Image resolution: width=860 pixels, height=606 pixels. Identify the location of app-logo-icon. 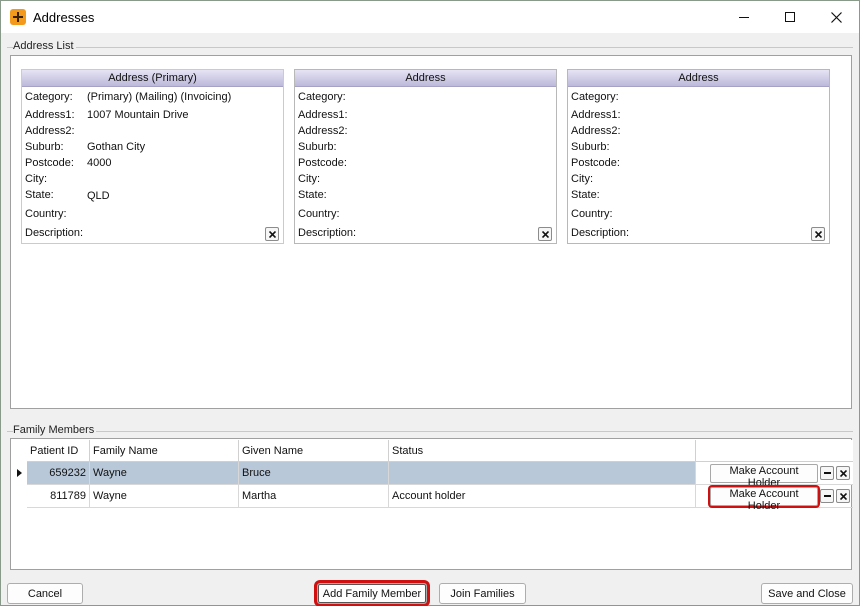
(18, 17).